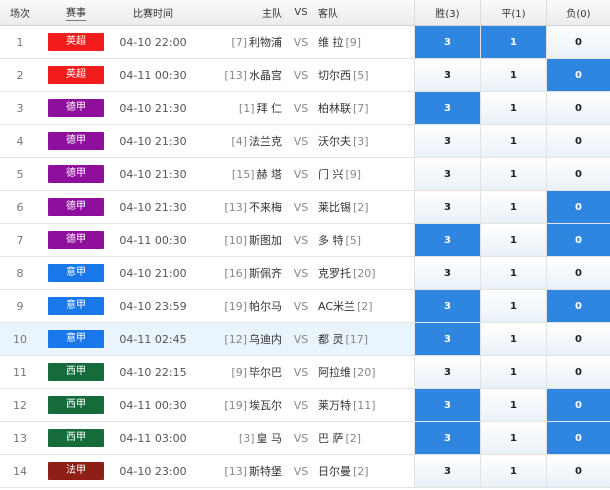 Image resolution: width=610 pixels, height=490 pixels. What do you see at coordinates (265, 141) in the screenshot?
I see `home-team: 法兰克` at bounding box center [265, 141].